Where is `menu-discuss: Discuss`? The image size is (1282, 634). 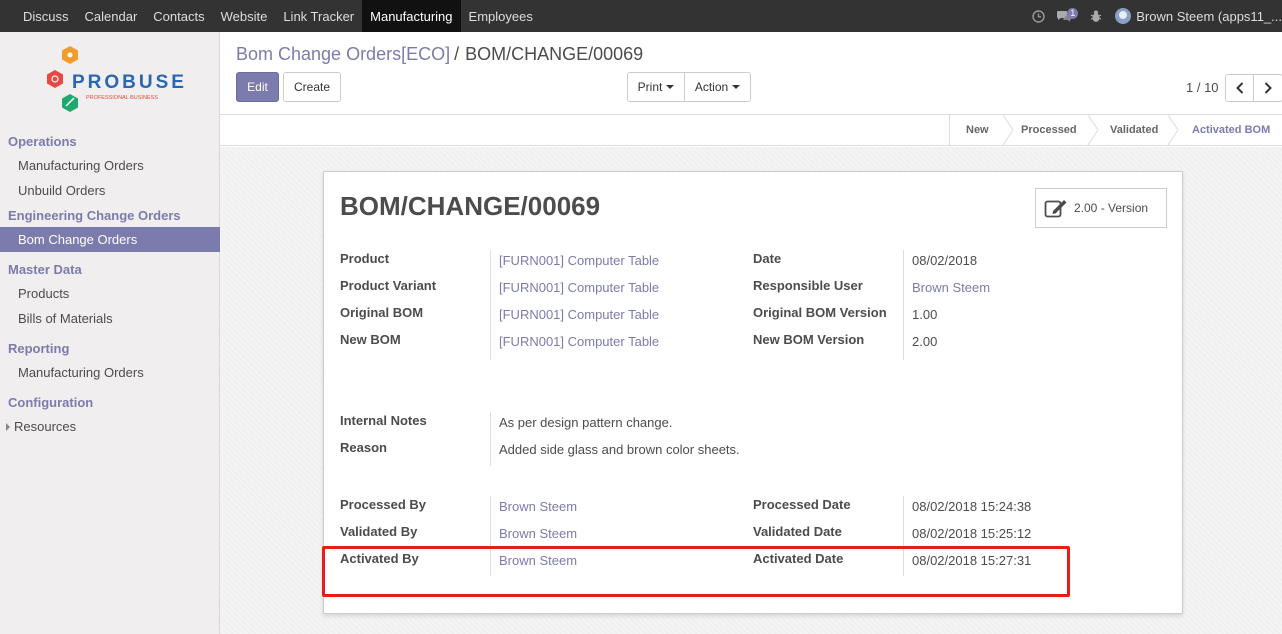
menu-discuss: Discuss is located at coordinates (46, 16).